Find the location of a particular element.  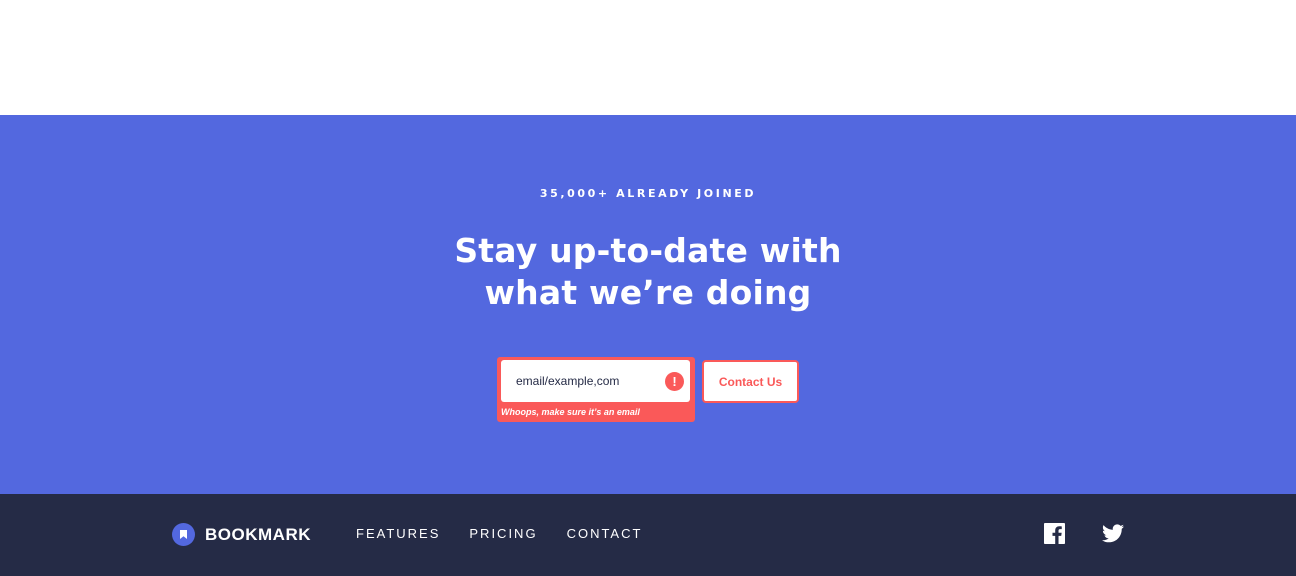

heading-line-2: what we’re doing is located at coordinates (648, 292).